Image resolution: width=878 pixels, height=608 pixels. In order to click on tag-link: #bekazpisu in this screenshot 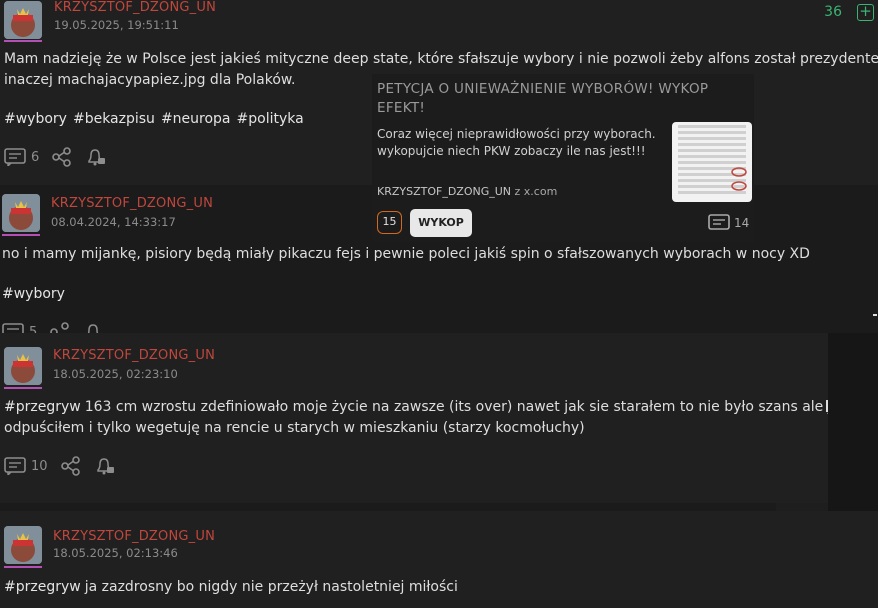, I will do `click(114, 119)`.